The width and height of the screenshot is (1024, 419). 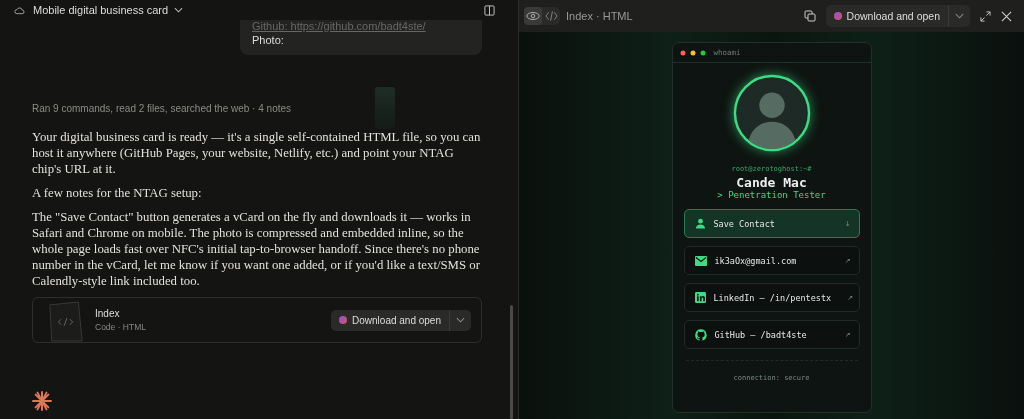 What do you see at coordinates (42, 401) in the screenshot?
I see `starburst-logo-icon` at bounding box center [42, 401].